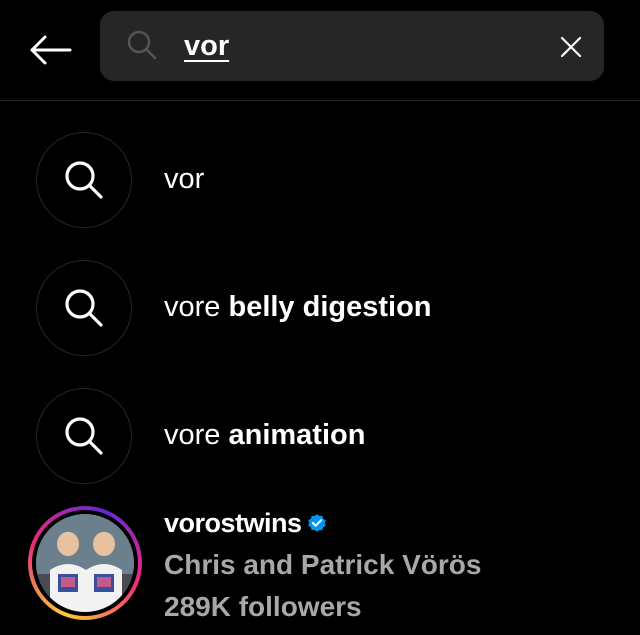 The image size is (640, 635). I want to click on account-username-text: vorostwins, so click(233, 523).